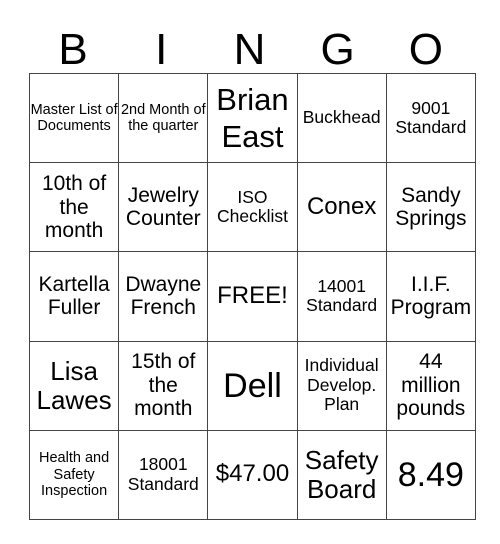 Image resolution: width=500 pixels, height=544 pixels. I want to click on header-letter-n: N, so click(249, 49).